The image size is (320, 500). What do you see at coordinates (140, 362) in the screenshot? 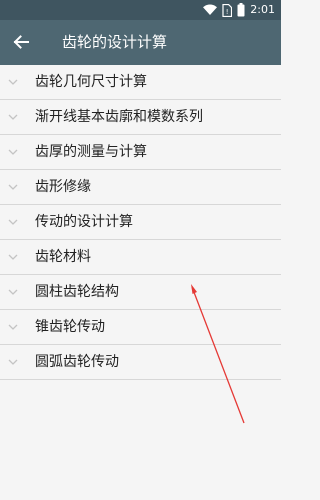
I see `list-item-circular-arc-gear: 圆弧齿轮传动` at bounding box center [140, 362].